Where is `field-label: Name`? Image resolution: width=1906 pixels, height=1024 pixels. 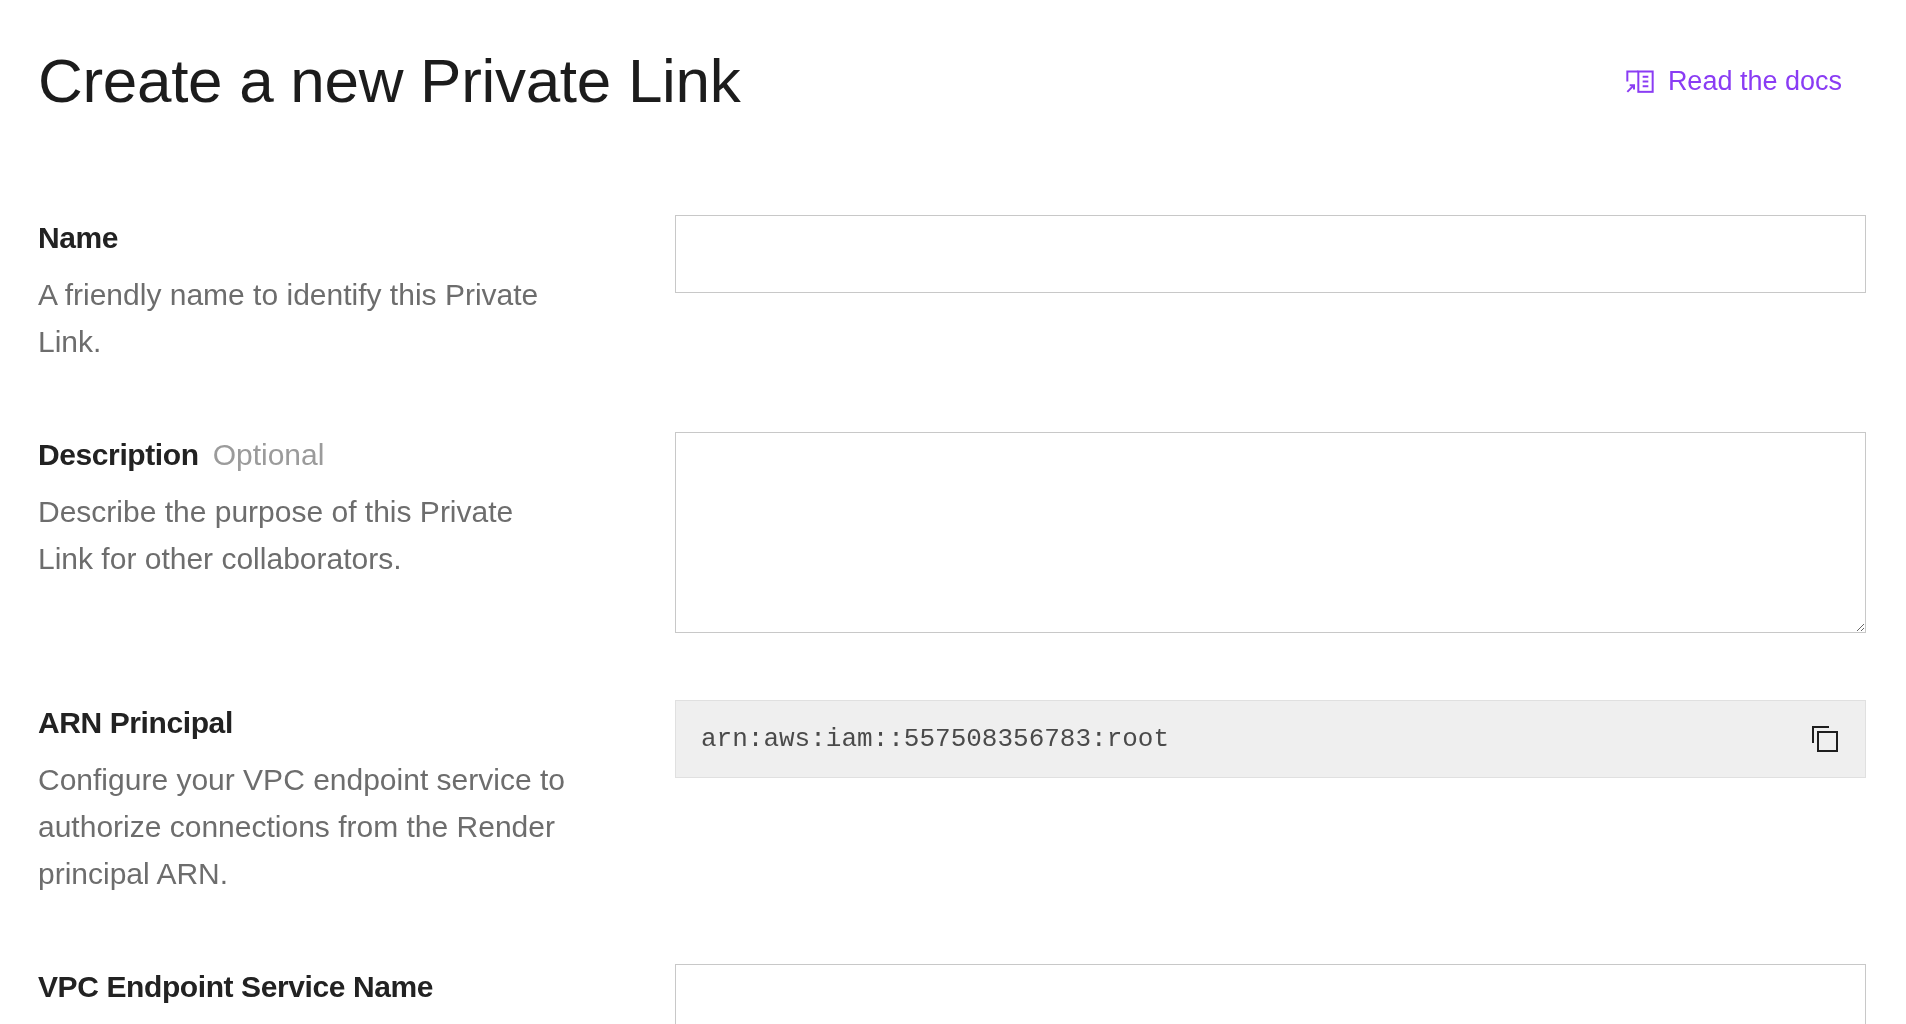
field-label: Name is located at coordinates (78, 238).